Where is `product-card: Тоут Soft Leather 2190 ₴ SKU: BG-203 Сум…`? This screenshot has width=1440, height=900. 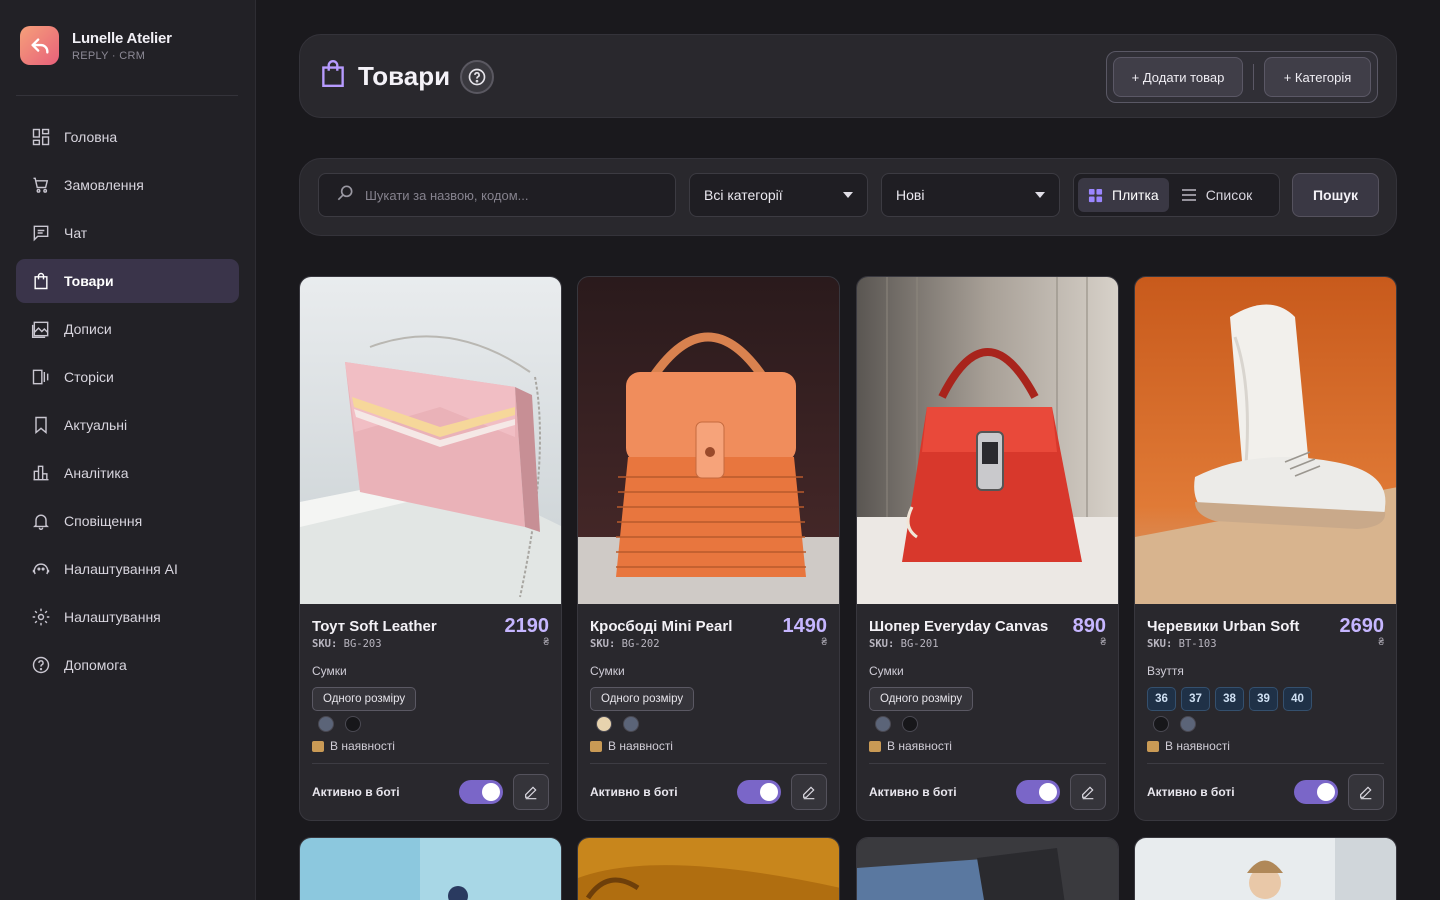
product-card: Тоут Soft Leather 2190 ₴ SKU: BG-203 Сум… is located at coordinates (430, 548).